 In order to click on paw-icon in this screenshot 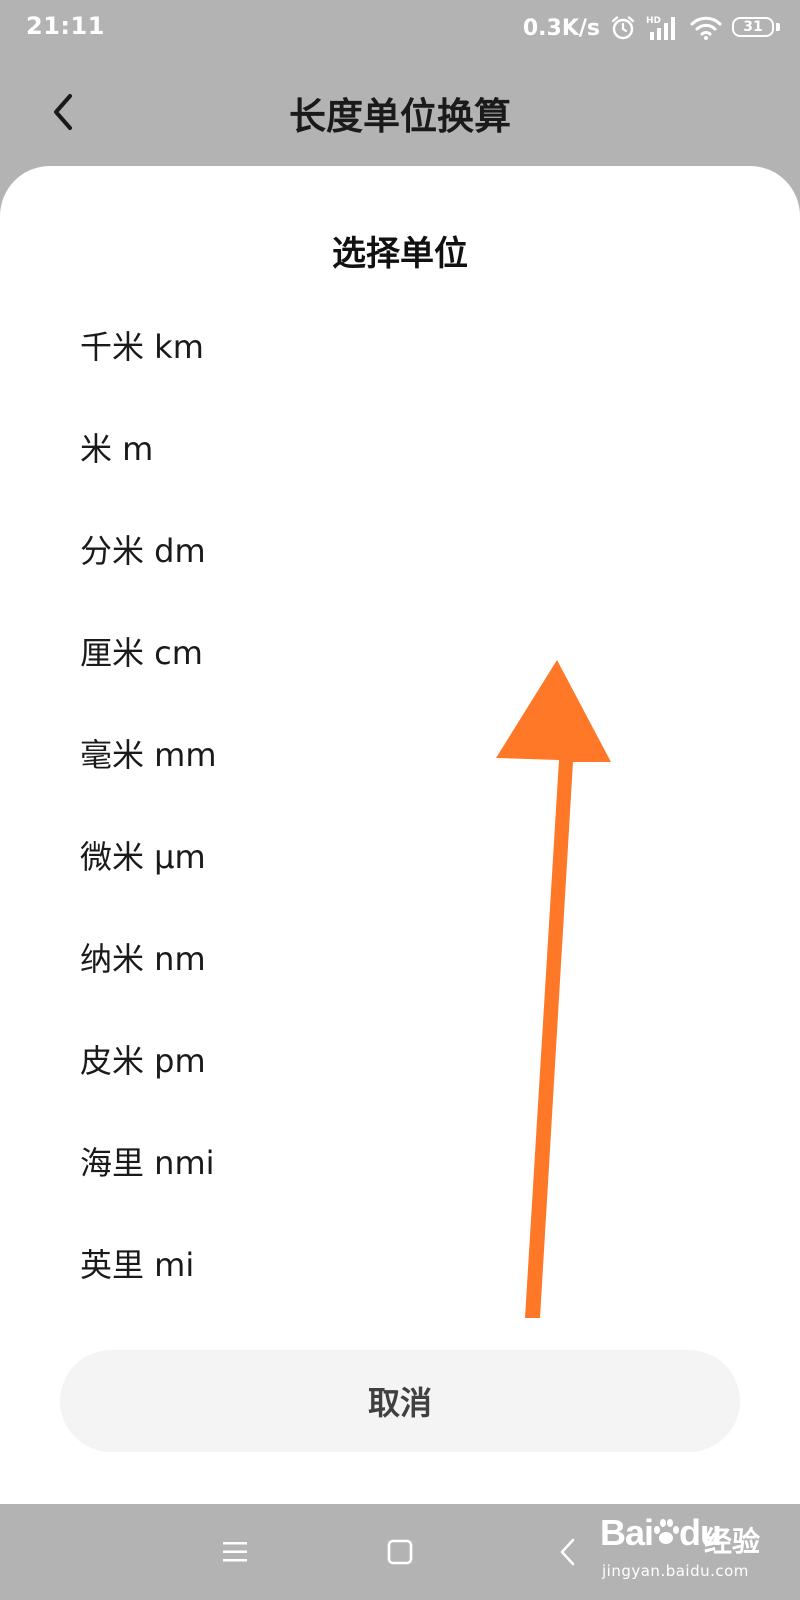, I will do `click(667, 1531)`.